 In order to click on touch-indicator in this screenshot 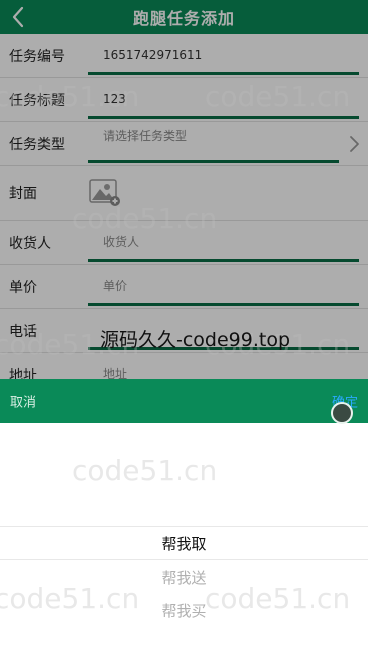, I will do `click(342, 413)`.